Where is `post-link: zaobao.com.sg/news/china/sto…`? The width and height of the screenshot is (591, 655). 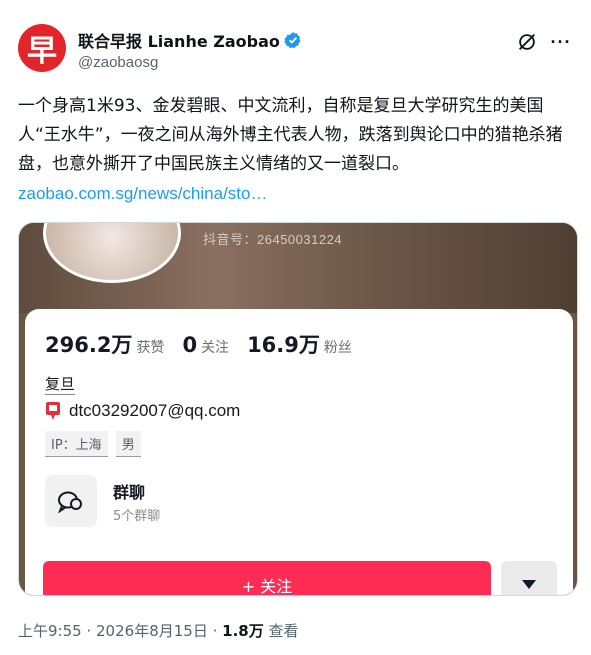
post-link: zaobao.com.sg/news/china/sto… is located at coordinates (142, 193).